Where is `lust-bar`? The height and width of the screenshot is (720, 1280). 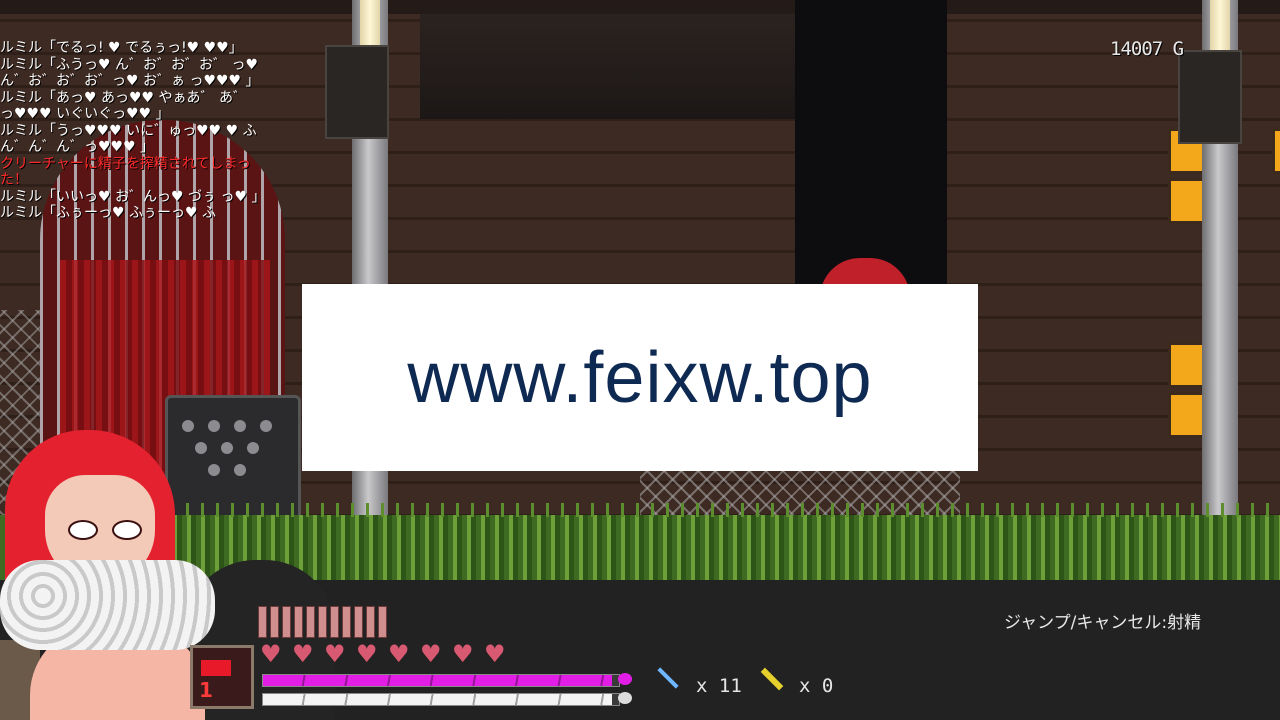
lust-bar is located at coordinates (441, 680).